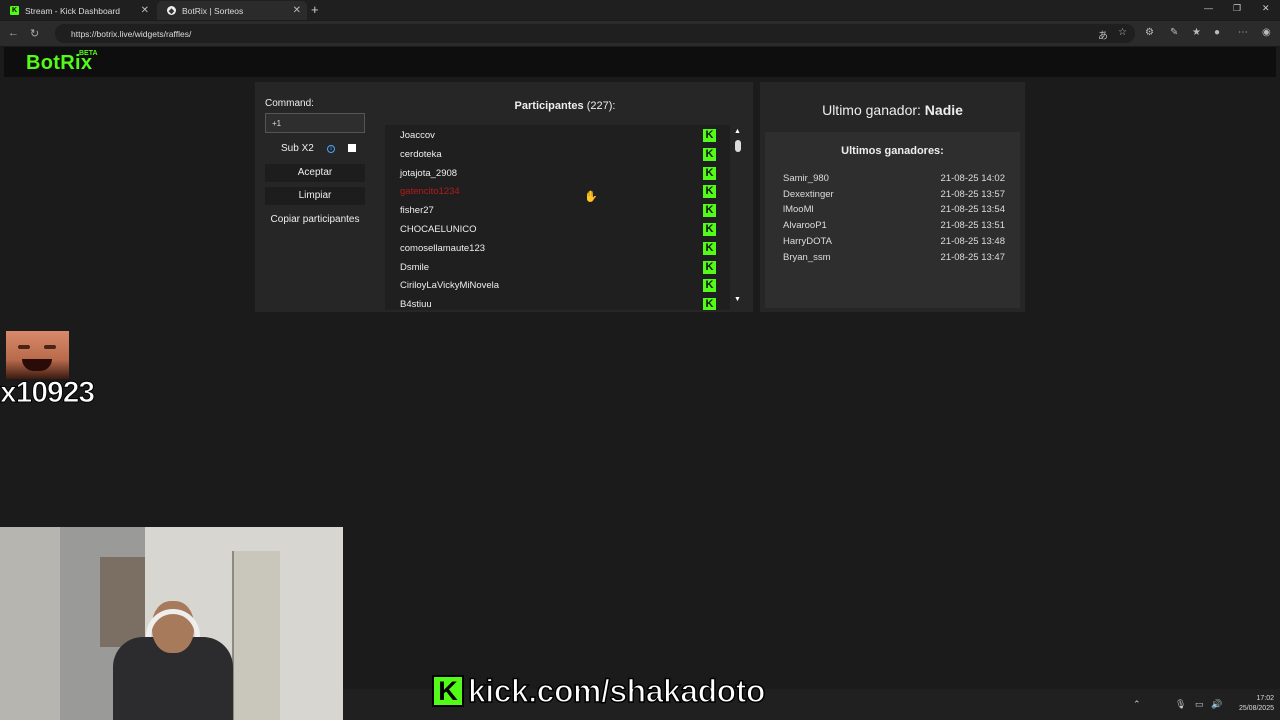  Describe the element at coordinates (315, 9) in the screenshot. I see `new-tab-icon: +` at that location.